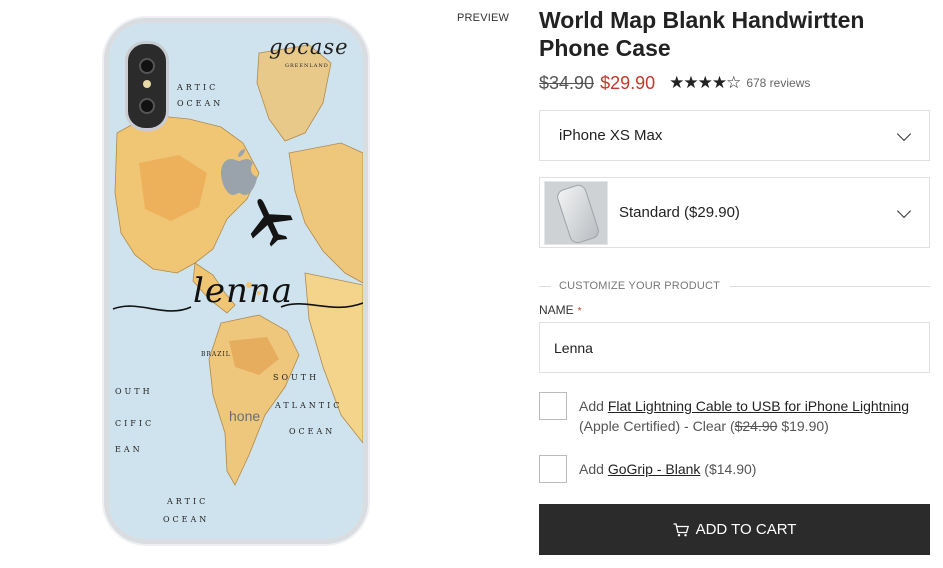 The width and height of the screenshot is (943, 568). I want to click on addon-gogrip-price: ($14.90), so click(728, 469).